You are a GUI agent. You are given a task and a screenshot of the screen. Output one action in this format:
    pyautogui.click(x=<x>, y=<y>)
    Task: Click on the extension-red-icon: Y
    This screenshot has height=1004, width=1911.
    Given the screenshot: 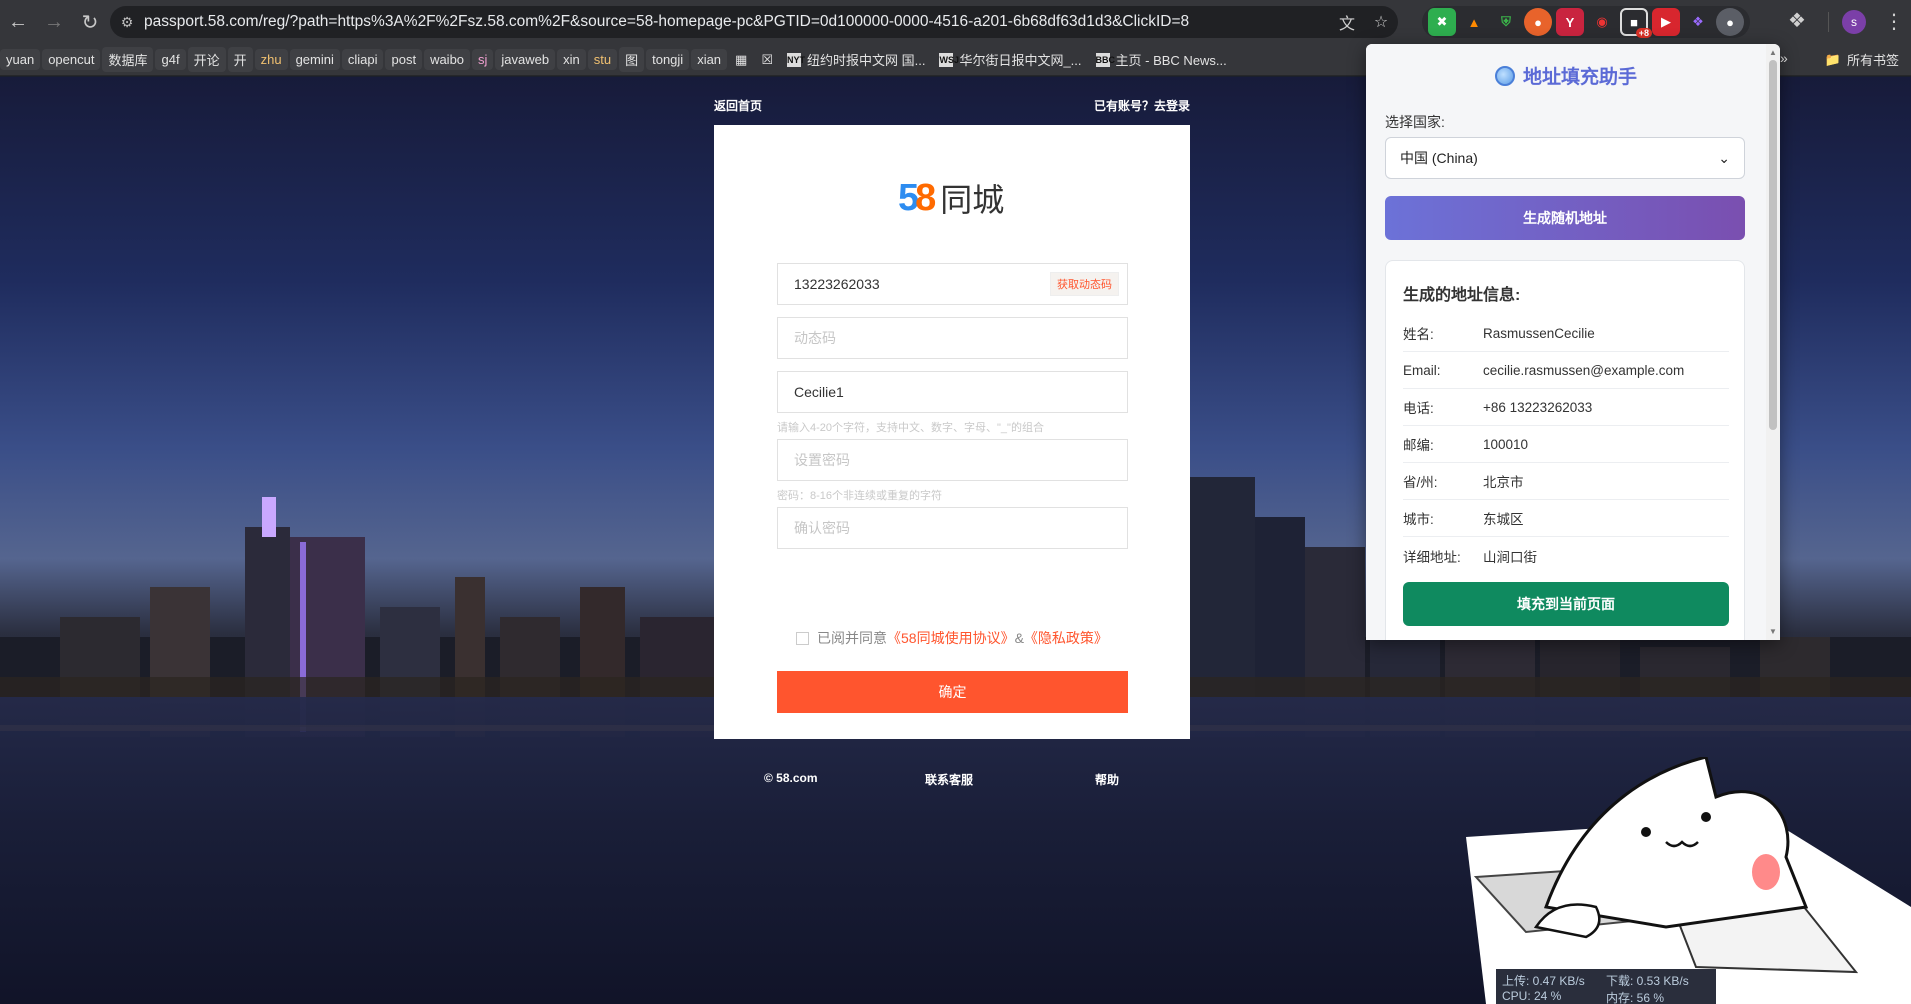 What is the action you would take?
    pyautogui.click(x=1570, y=22)
    